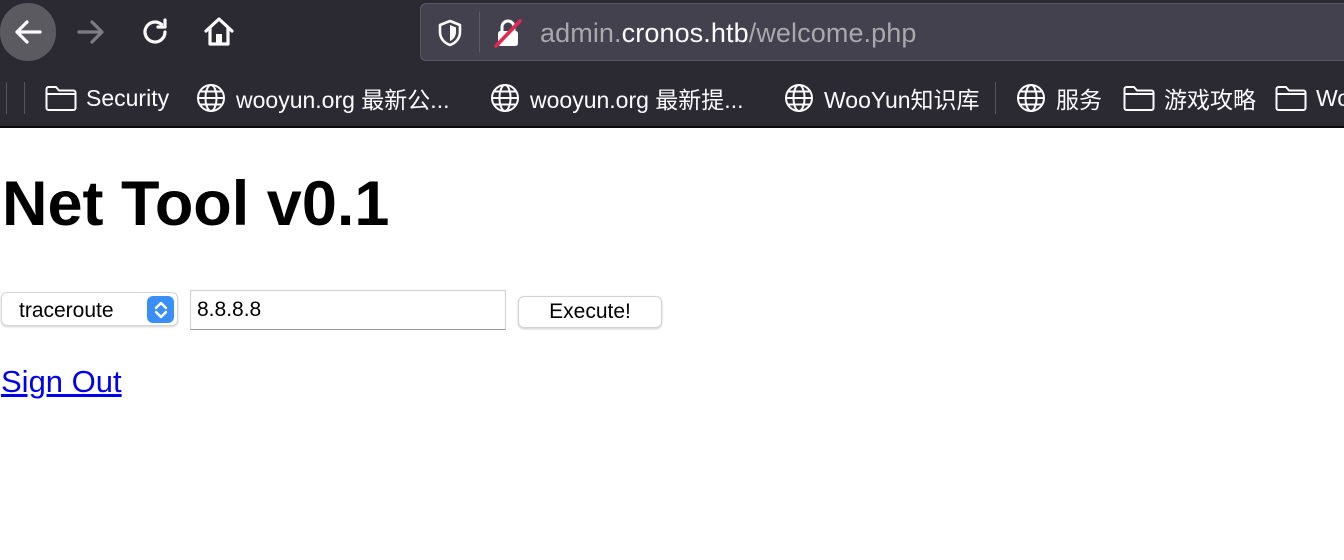  What do you see at coordinates (581, 33) in the screenshot?
I see `url-subdomain: admin.` at bounding box center [581, 33].